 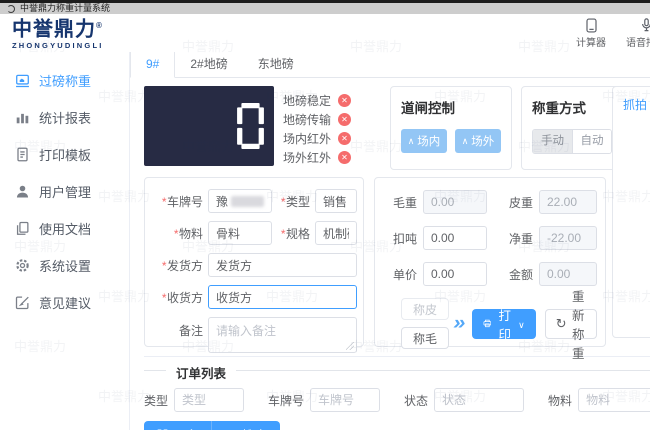 I want to click on sidebar-item-label: 使用文档, so click(x=65, y=229).